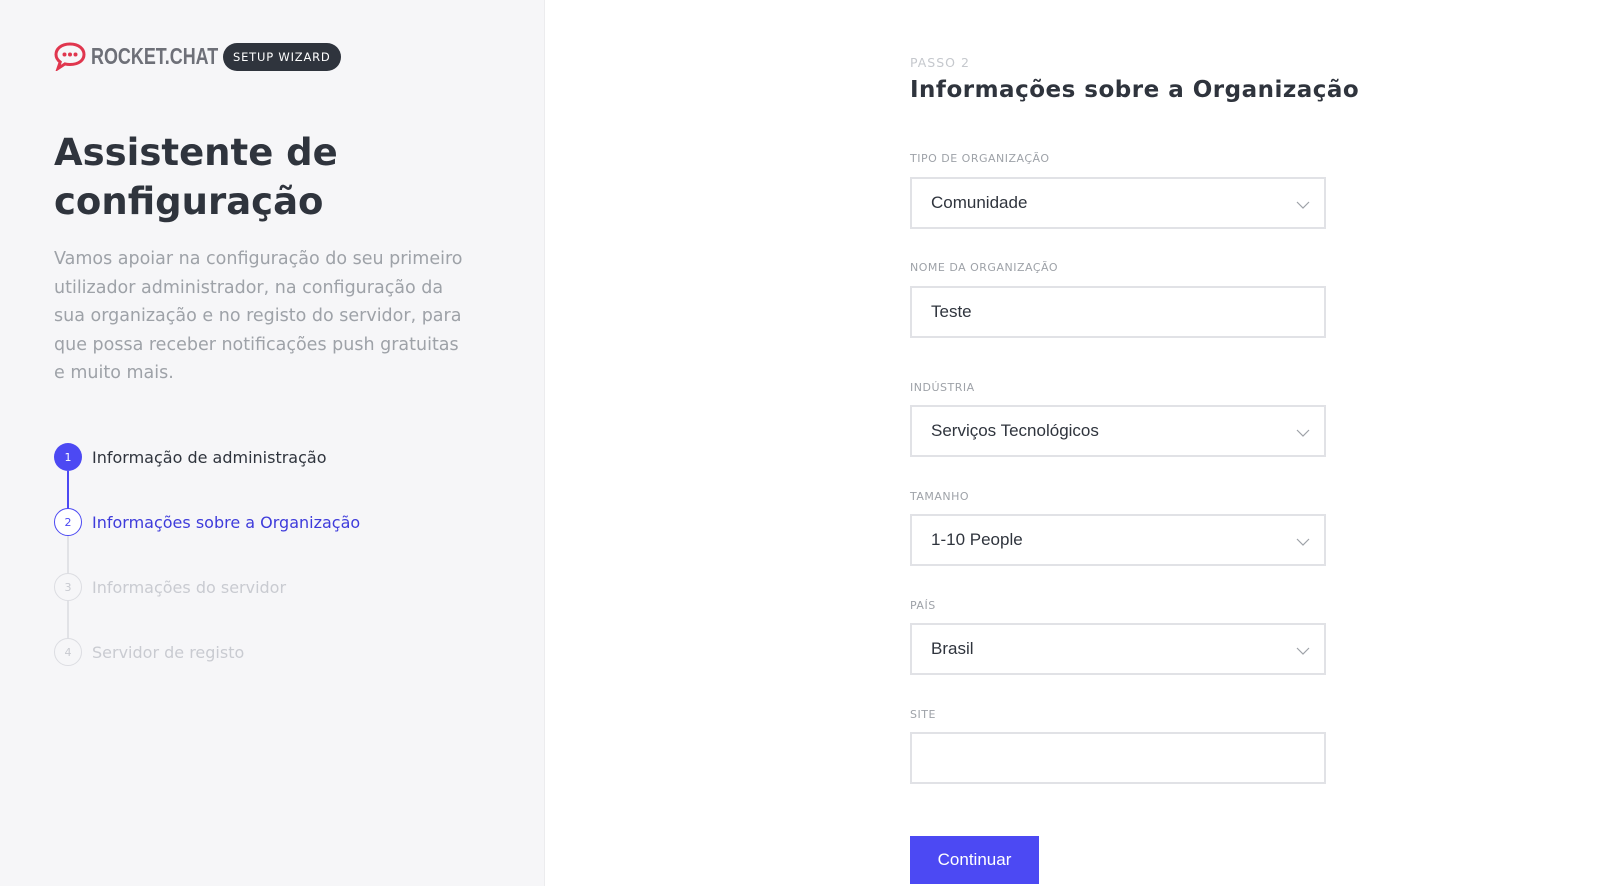 The height and width of the screenshot is (886, 1600). Describe the element at coordinates (979, 202) in the screenshot. I see `org-type-value: Comunidade` at that location.